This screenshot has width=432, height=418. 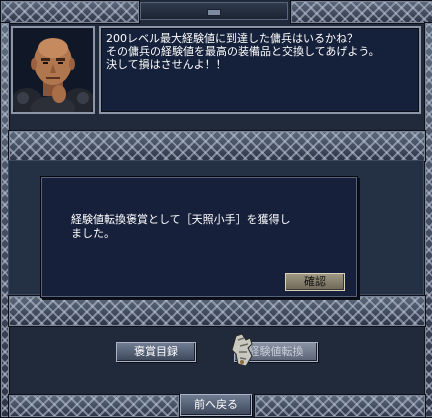 I want to click on title-bar-handle, so click(x=214, y=12).